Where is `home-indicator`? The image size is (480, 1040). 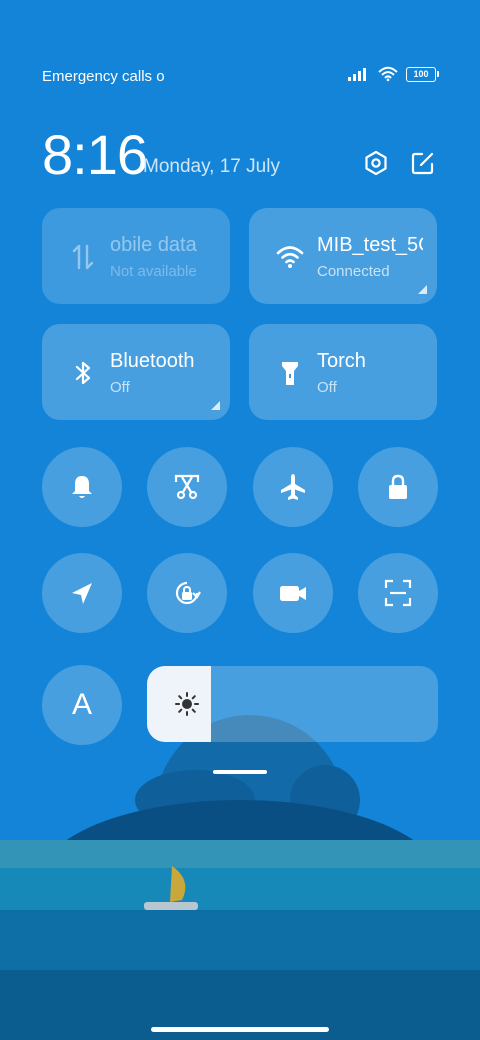 home-indicator is located at coordinates (240, 1029).